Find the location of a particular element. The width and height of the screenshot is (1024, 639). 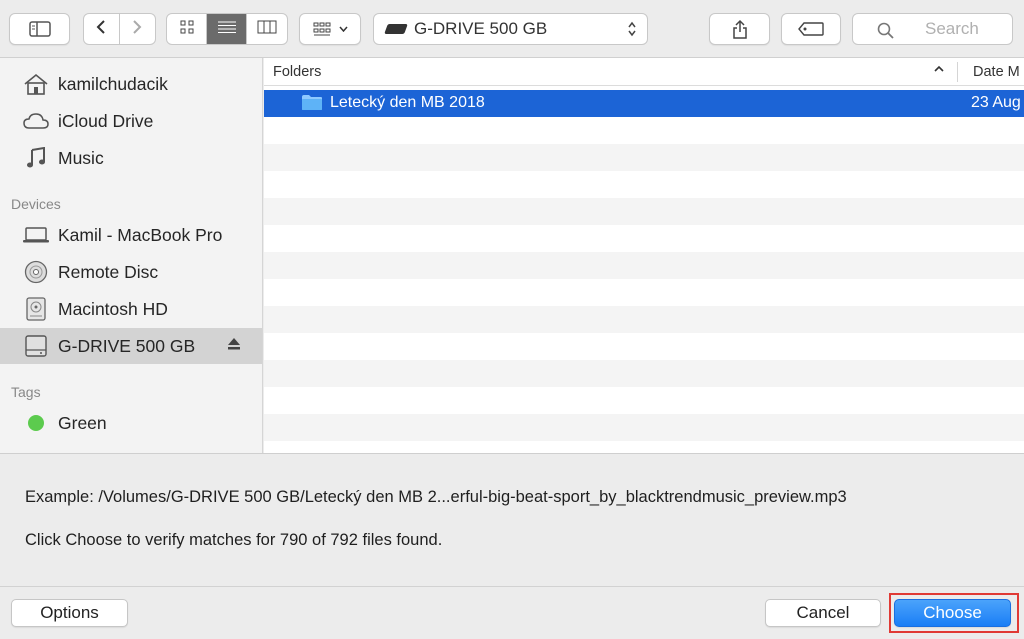

columns-icon is located at coordinates (267, 29).